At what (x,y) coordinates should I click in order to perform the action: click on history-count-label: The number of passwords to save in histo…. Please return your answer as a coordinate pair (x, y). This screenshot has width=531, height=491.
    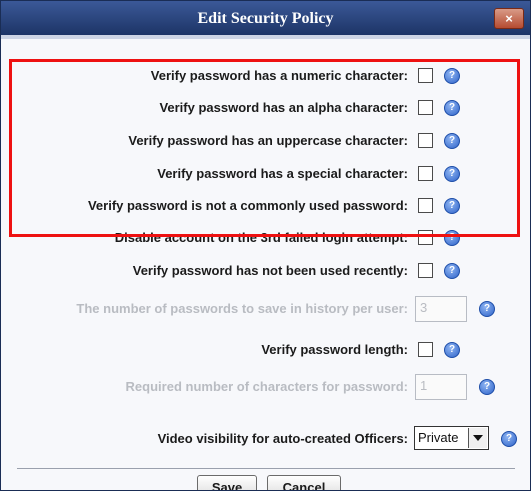
    Looking at the image, I should click on (242, 308).